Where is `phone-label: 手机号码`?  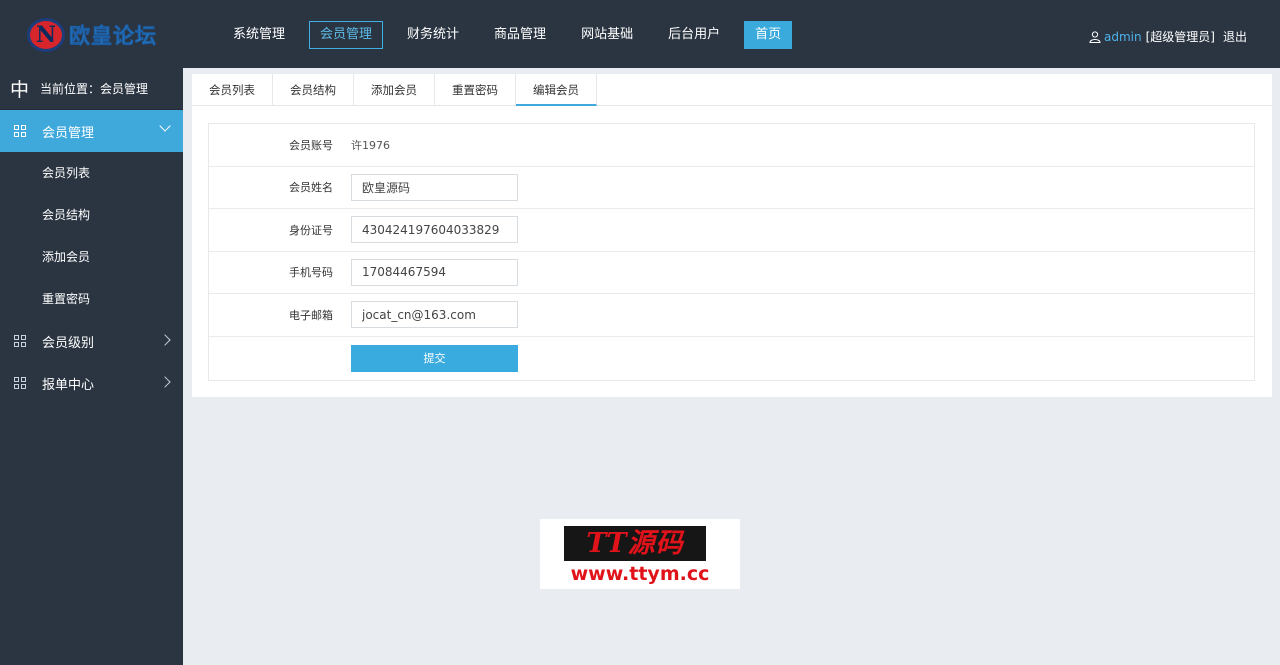
phone-label: 手机号码 is located at coordinates (311, 273).